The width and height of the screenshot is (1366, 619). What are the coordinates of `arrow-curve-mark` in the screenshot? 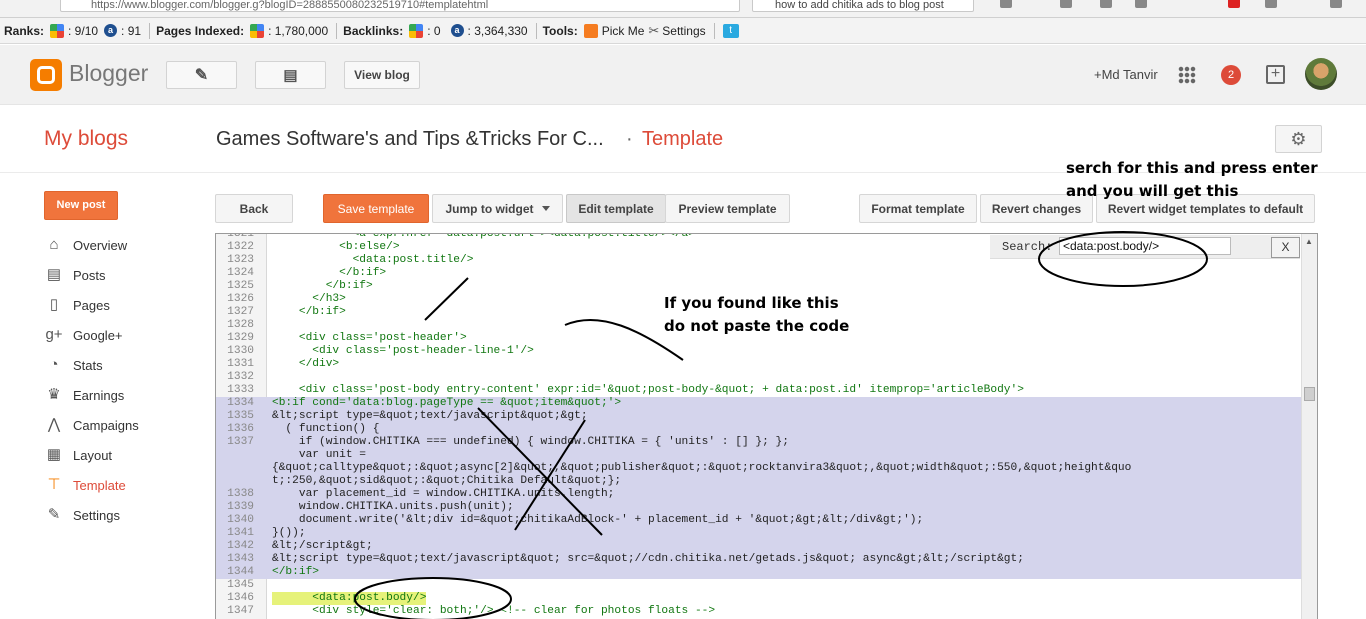 It's located at (624, 339).